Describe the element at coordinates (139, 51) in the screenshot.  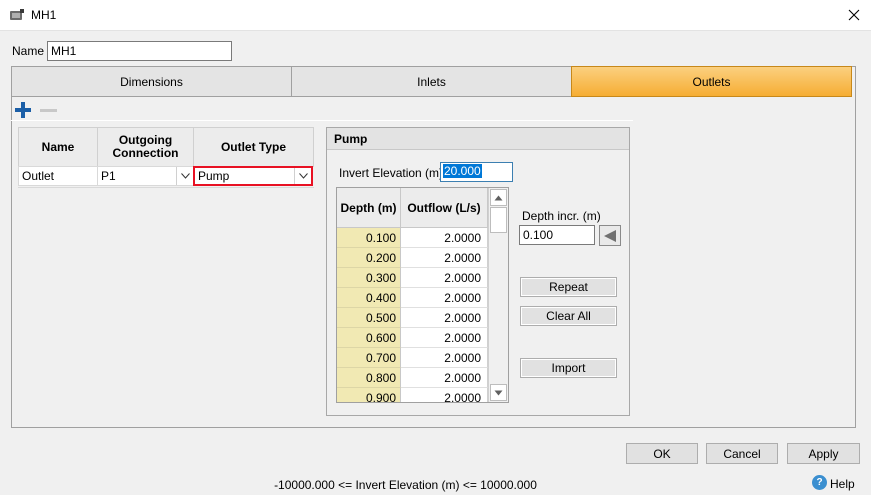
I see `name-input` at that location.